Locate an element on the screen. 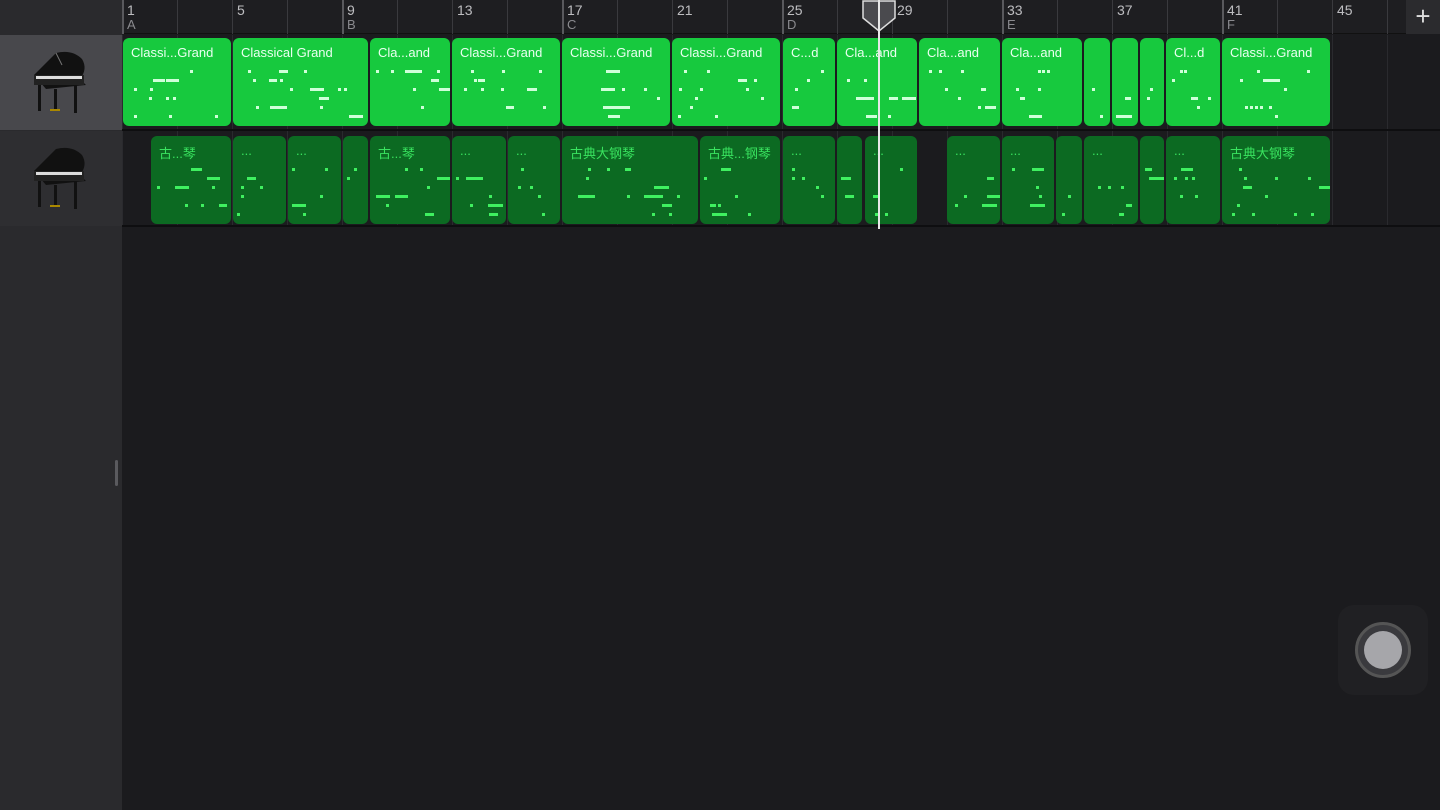  music-region: C...d is located at coordinates (809, 82).